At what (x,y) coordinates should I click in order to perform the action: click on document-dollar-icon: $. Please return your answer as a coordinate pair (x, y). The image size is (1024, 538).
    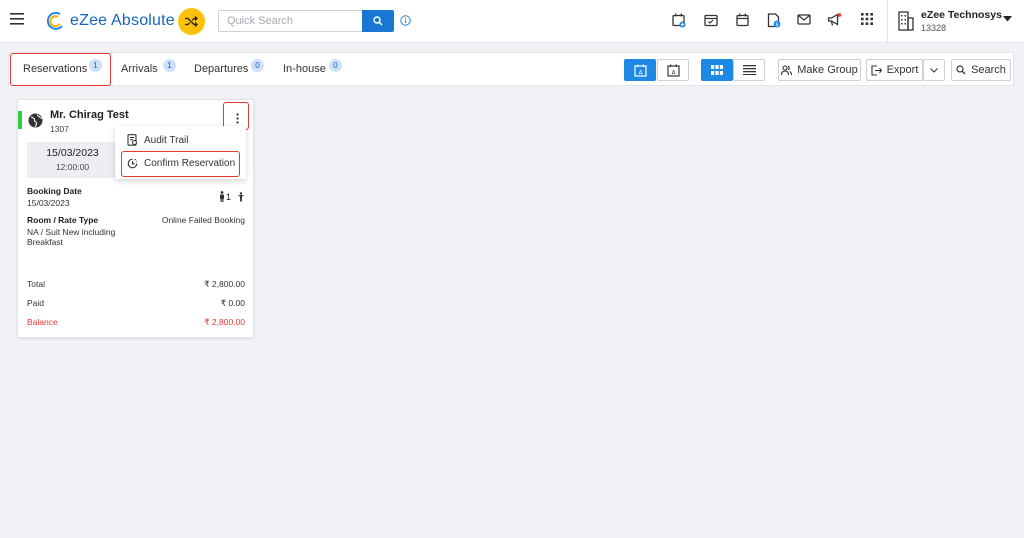
    Looking at the image, I should click on (774, 20).